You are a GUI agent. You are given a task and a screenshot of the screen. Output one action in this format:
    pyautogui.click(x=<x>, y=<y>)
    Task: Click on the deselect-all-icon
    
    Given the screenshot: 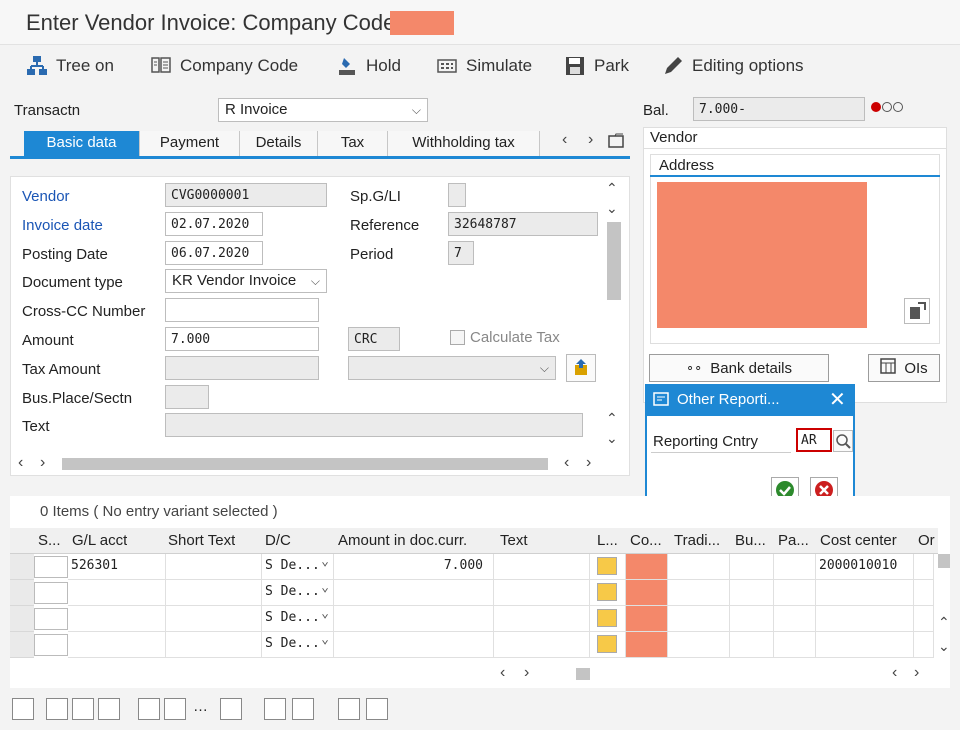 What is the action you would take?
    pyautogui.click(x=109, y=709)
    